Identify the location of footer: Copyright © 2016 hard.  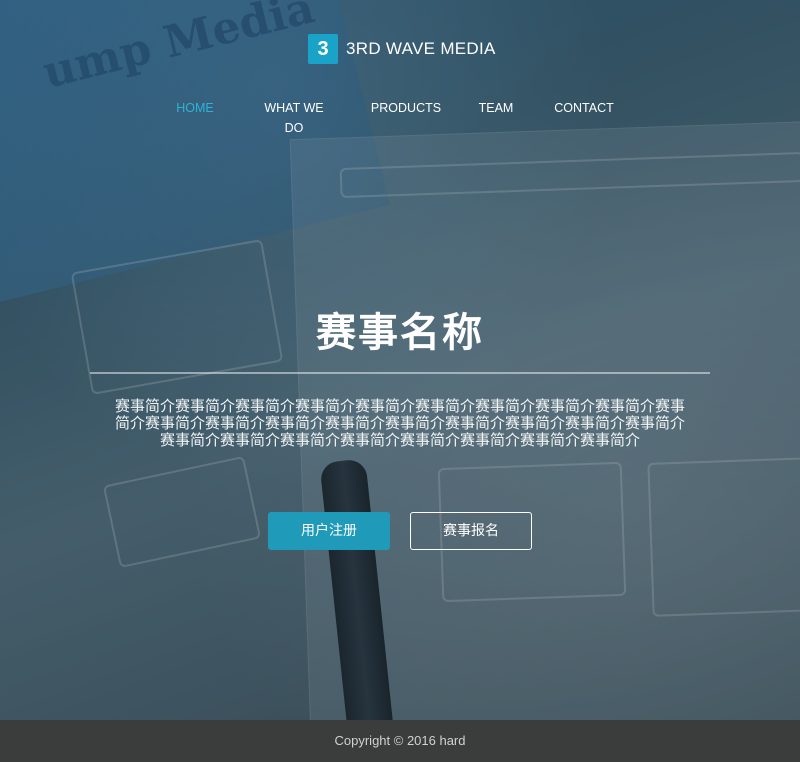
(400, 741).